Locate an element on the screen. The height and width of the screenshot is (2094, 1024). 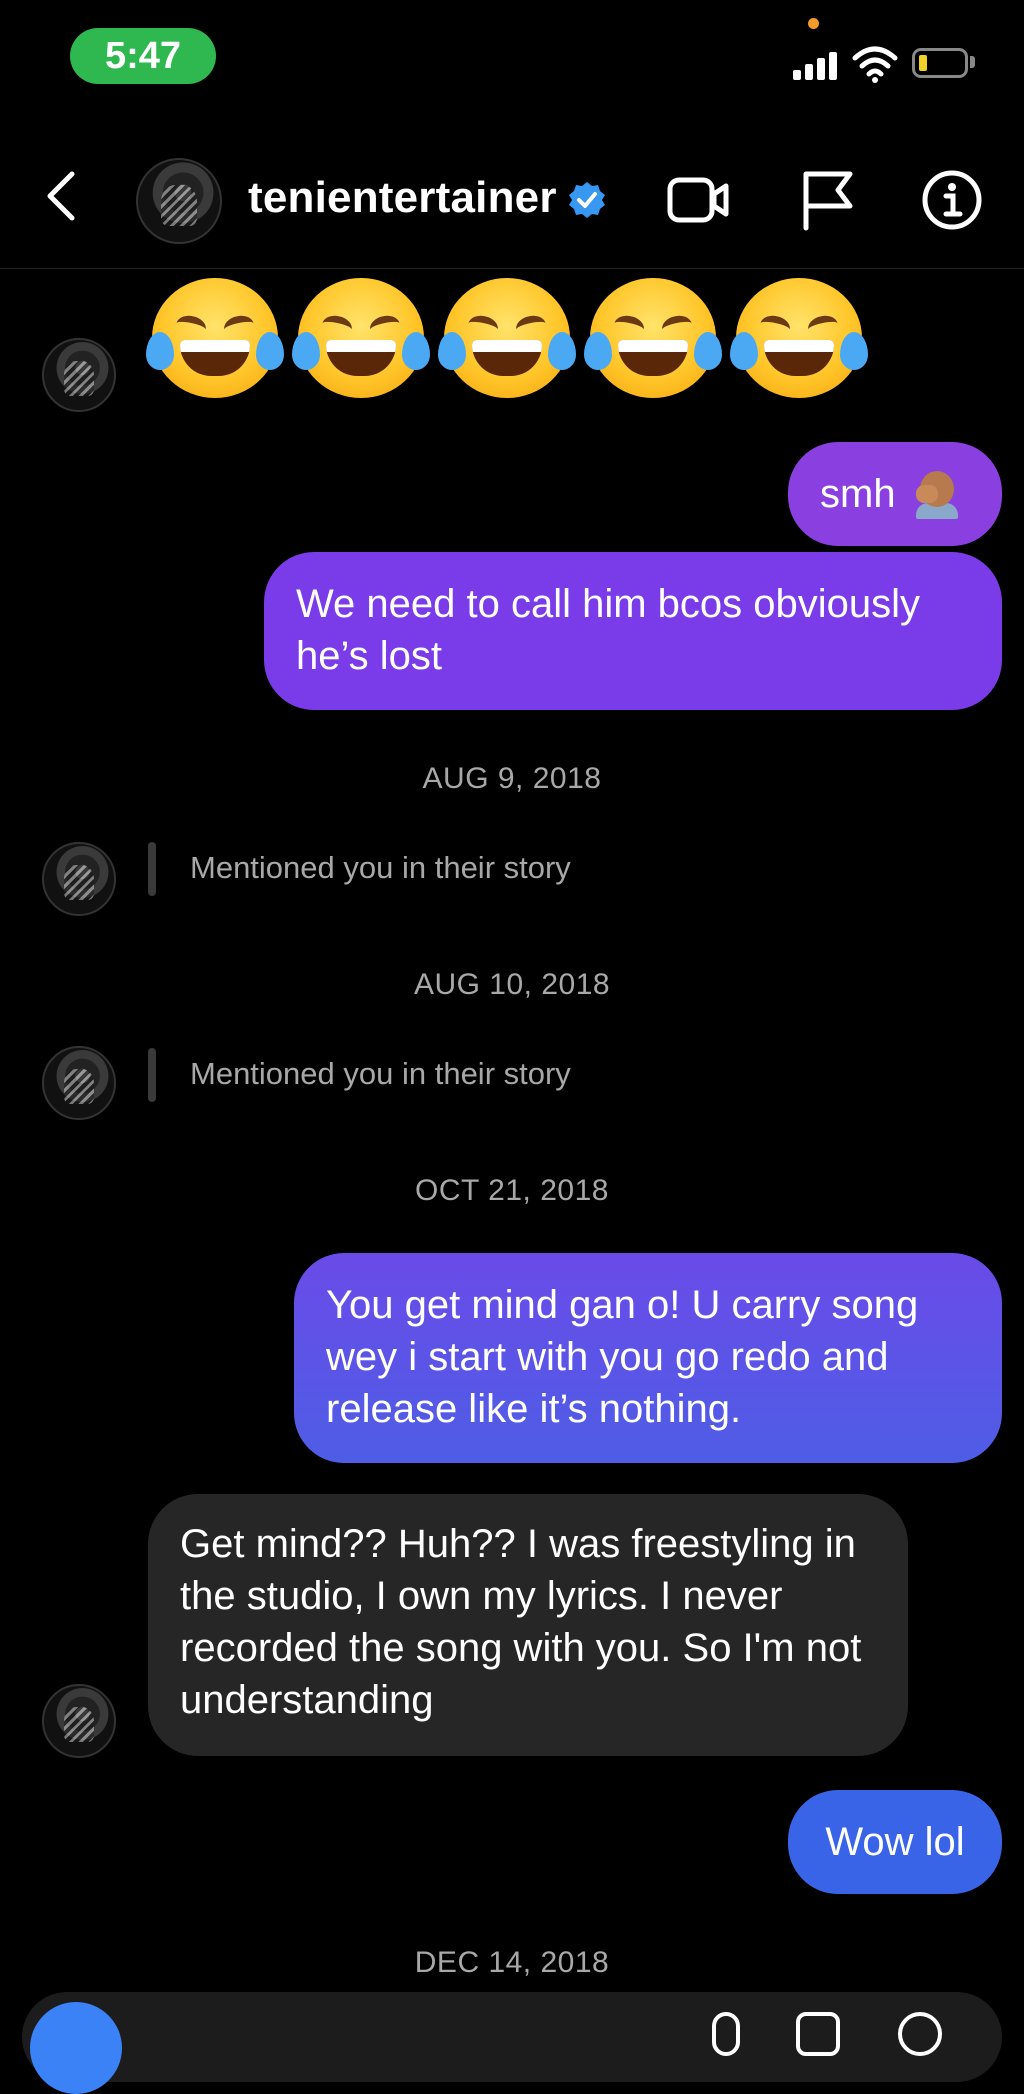
emoji-message is located at coordinates (507, 338).